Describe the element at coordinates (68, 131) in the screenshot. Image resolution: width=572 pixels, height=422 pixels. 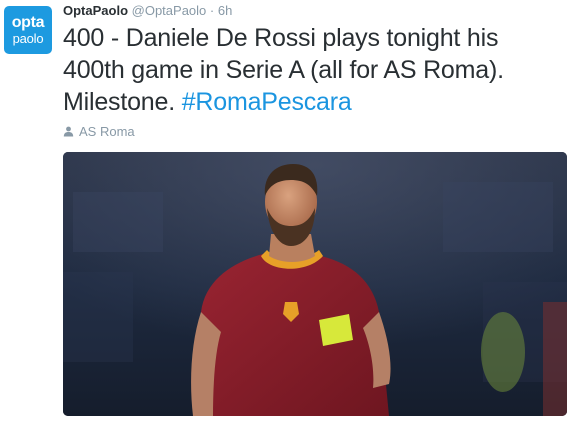
I see `person-icon` at that location.